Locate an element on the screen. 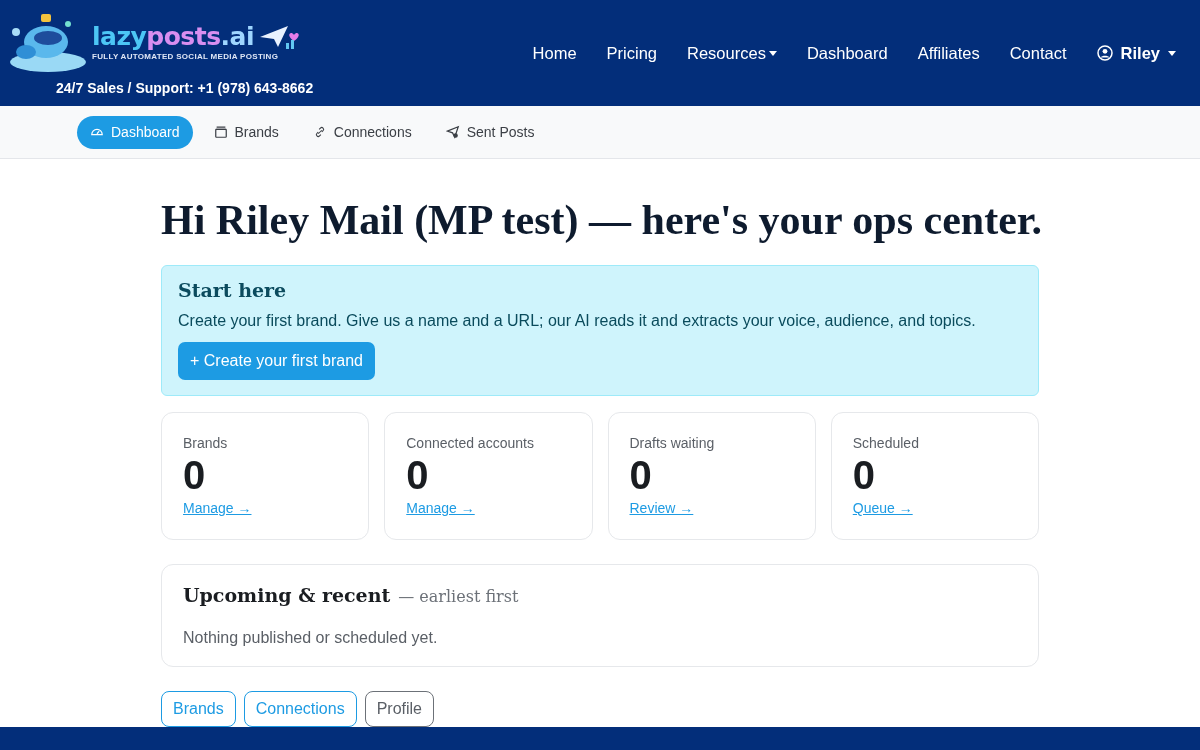  panel-title: Start here is located at coordinates (233, 291).